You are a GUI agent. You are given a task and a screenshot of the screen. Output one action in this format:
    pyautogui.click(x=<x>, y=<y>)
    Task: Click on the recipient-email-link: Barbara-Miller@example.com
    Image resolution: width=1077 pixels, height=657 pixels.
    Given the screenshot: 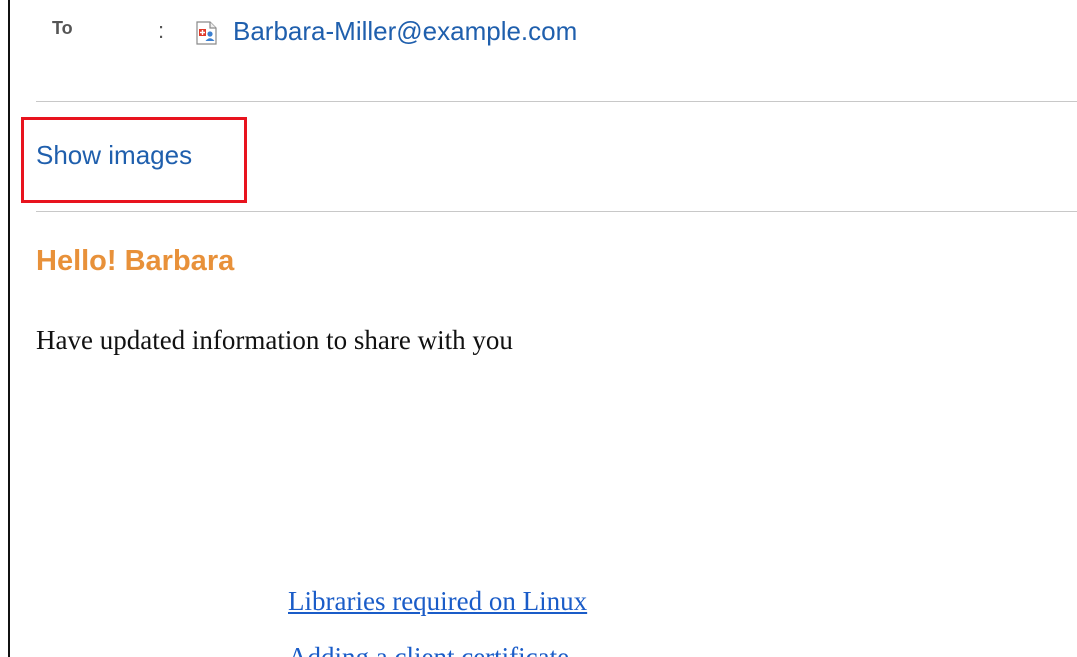 What is the action you would take?
    pyautogui.click(x=405, y=31)
    